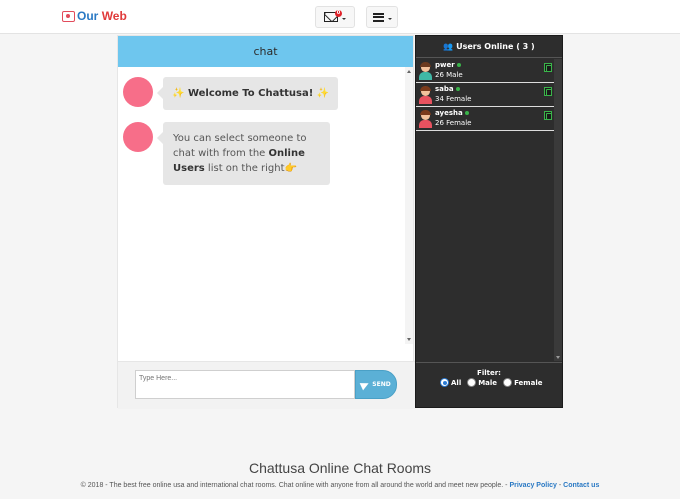 This screenshot has width=680, height=499. I want to click on hamburger-icon, so click(378, 17).